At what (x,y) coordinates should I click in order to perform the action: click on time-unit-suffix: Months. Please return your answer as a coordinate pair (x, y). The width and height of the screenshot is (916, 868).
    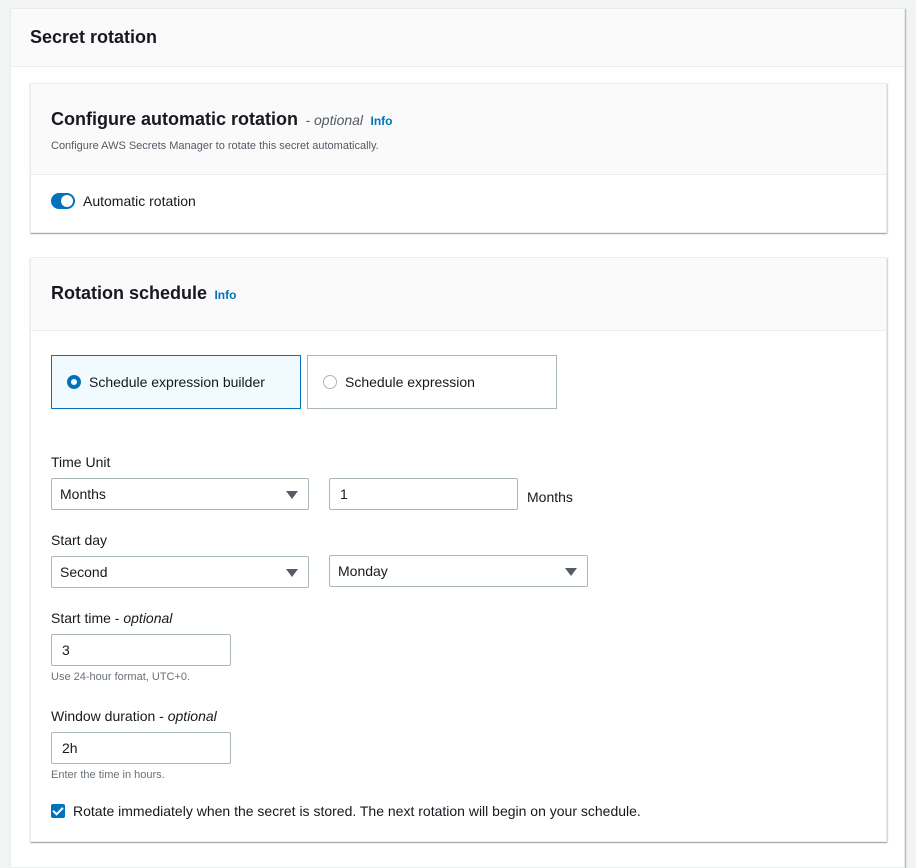
    Looking at the image, I should click on (550, 497).